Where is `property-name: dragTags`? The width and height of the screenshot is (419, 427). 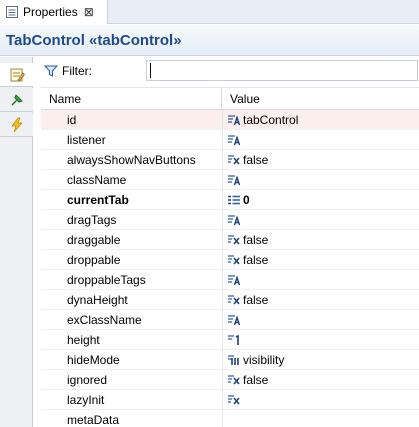
property-name: dragTags is located at coordinates (92, 220).